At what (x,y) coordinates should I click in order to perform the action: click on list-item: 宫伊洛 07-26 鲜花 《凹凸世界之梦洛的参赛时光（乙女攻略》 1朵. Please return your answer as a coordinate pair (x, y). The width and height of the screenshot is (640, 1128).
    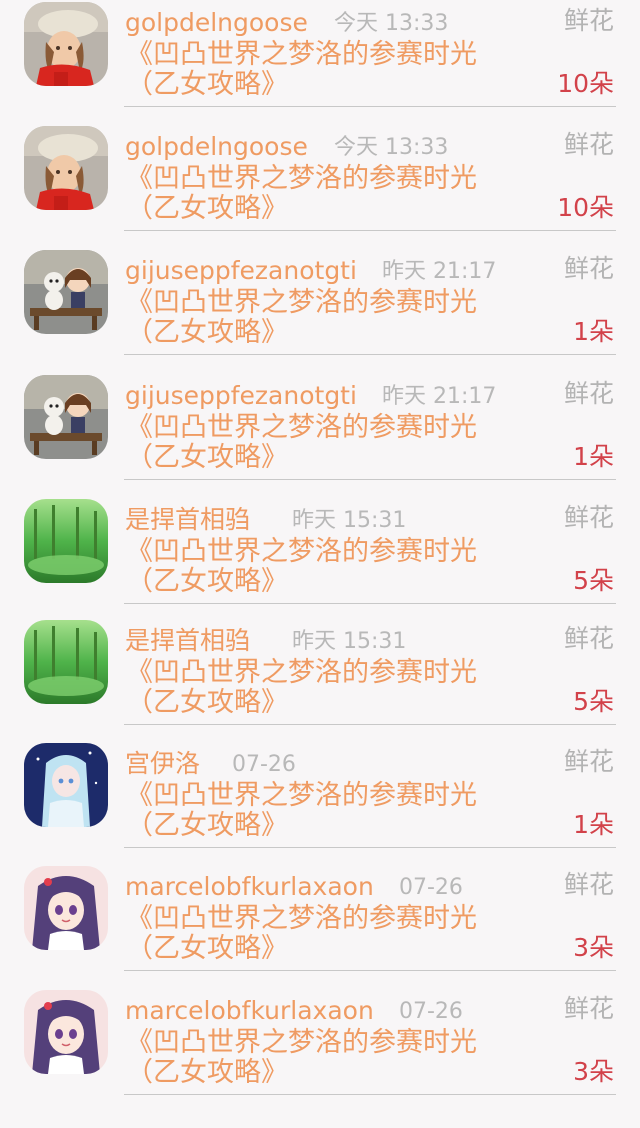
    Looking at the image, I should click on (320, 803).